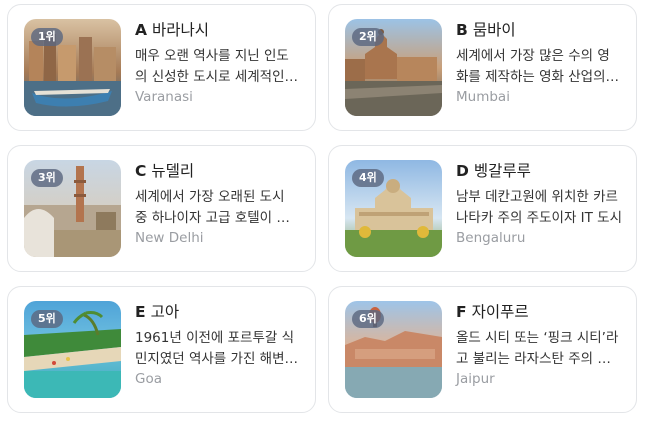 Image resolution: width=645 pixels, height=422 pixels. Describe the element at coordinates (533, 66) in the screenshot. I see `card-description: 세계에서 가장 많은 수의 영화를 제작하는 영화 산업의 중심지` at that location.